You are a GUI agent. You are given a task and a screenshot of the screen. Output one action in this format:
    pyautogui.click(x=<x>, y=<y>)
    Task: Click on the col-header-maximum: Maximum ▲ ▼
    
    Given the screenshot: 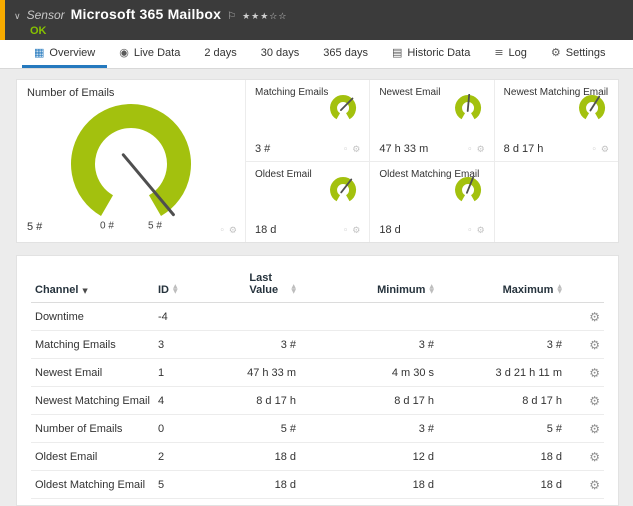 What is the action you would take?
    pyautogui.click(x=502, y=283)
    